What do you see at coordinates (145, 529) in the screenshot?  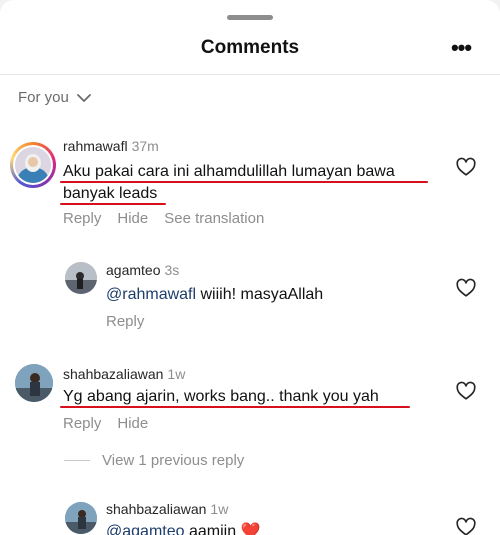 I see `mention-link: @agamteo` at bounding box center [145, 529].